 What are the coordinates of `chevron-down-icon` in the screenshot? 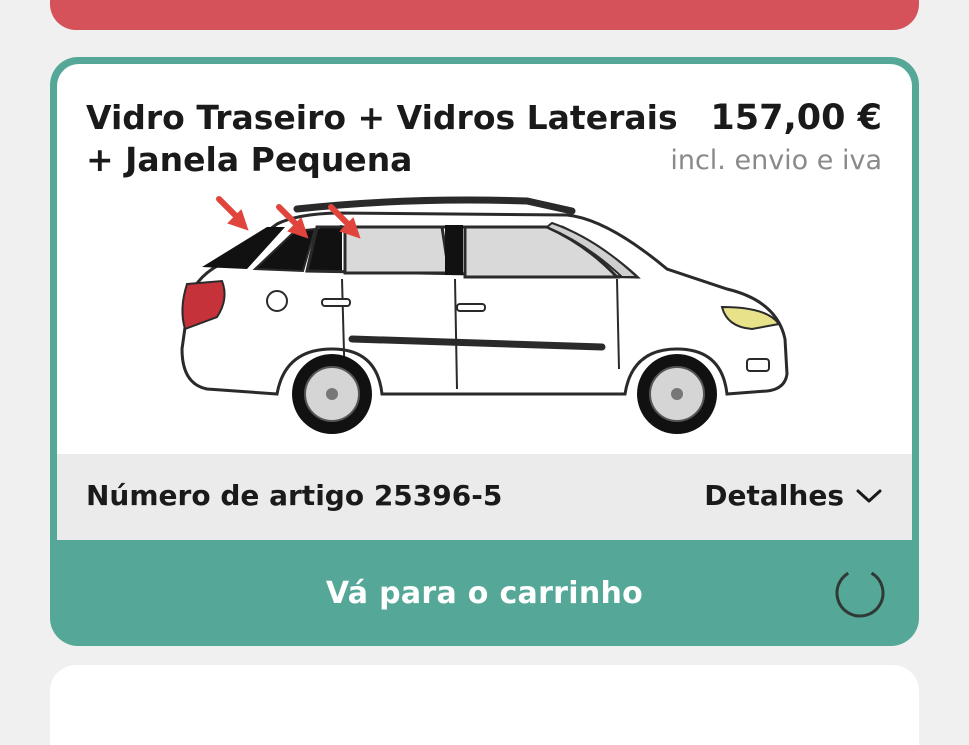 It's located at (869, 496).